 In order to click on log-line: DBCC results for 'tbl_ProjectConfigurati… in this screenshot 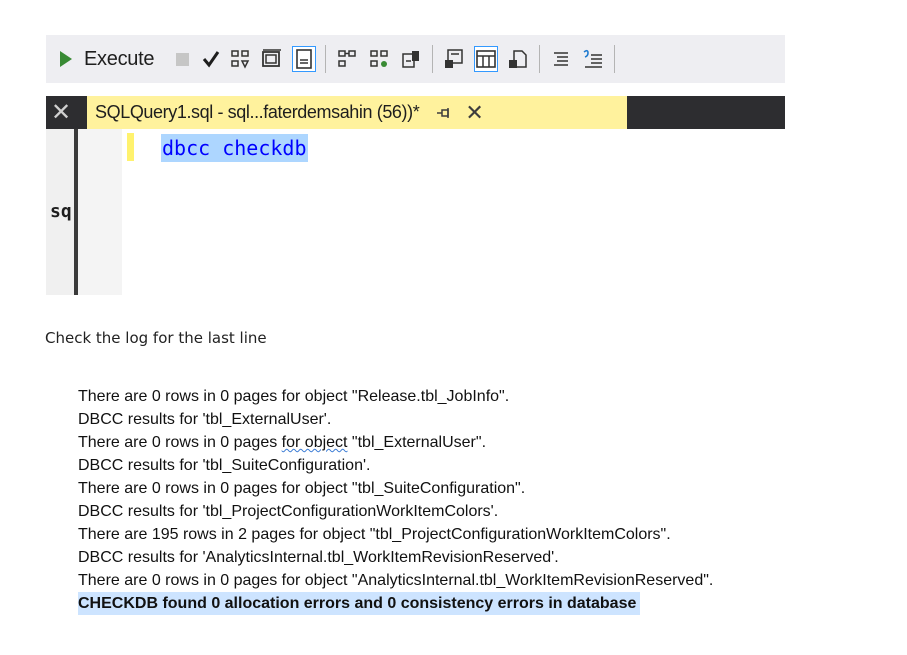, I will do `click(288, 511)`.